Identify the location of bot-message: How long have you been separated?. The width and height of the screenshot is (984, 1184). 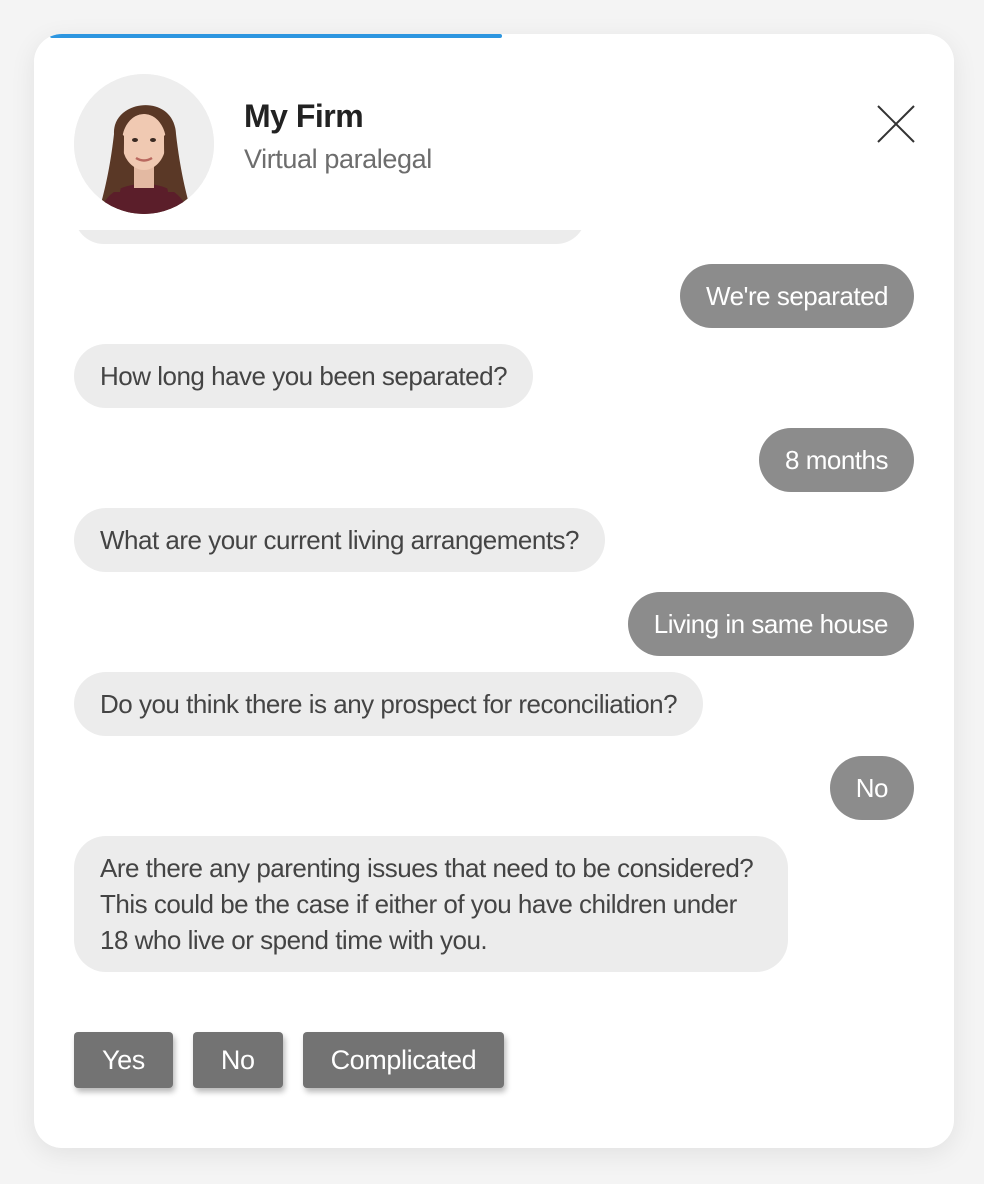
(304, 376).